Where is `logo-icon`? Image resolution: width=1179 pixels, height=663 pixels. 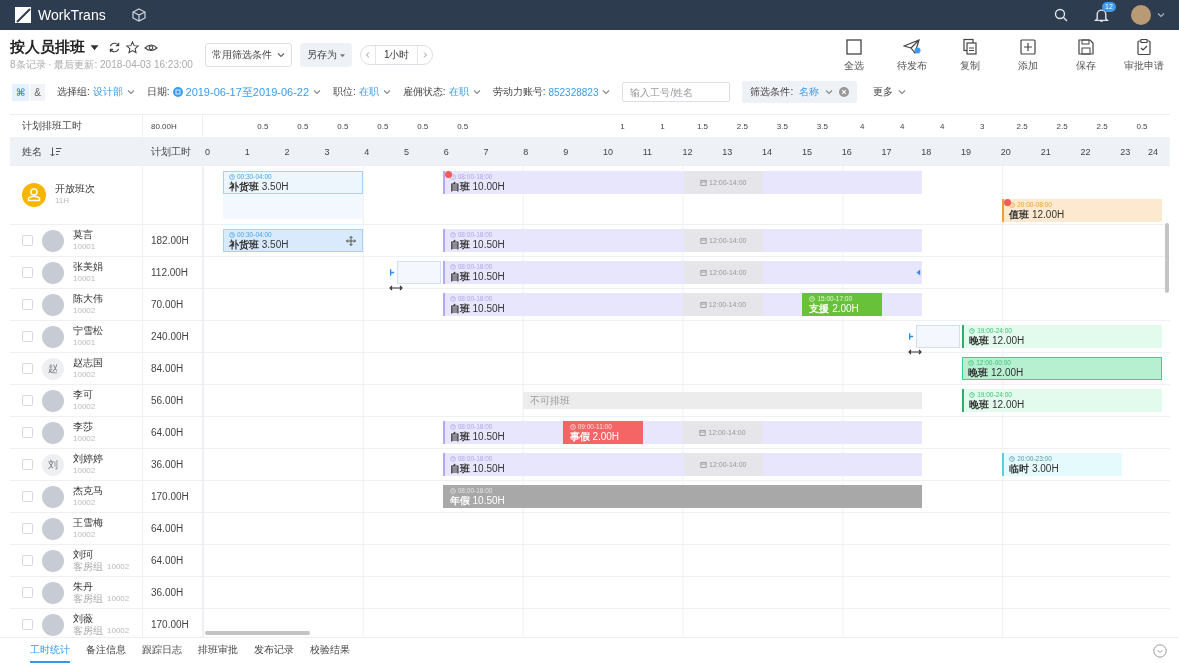
logo-icon is located at coordinates (23, 15).